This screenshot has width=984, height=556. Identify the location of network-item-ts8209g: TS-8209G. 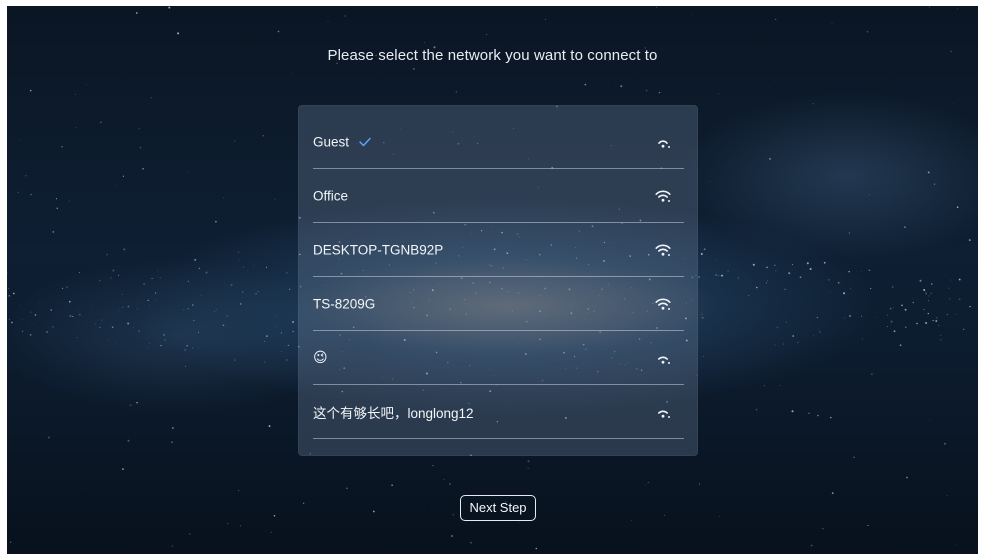
(498, 304).